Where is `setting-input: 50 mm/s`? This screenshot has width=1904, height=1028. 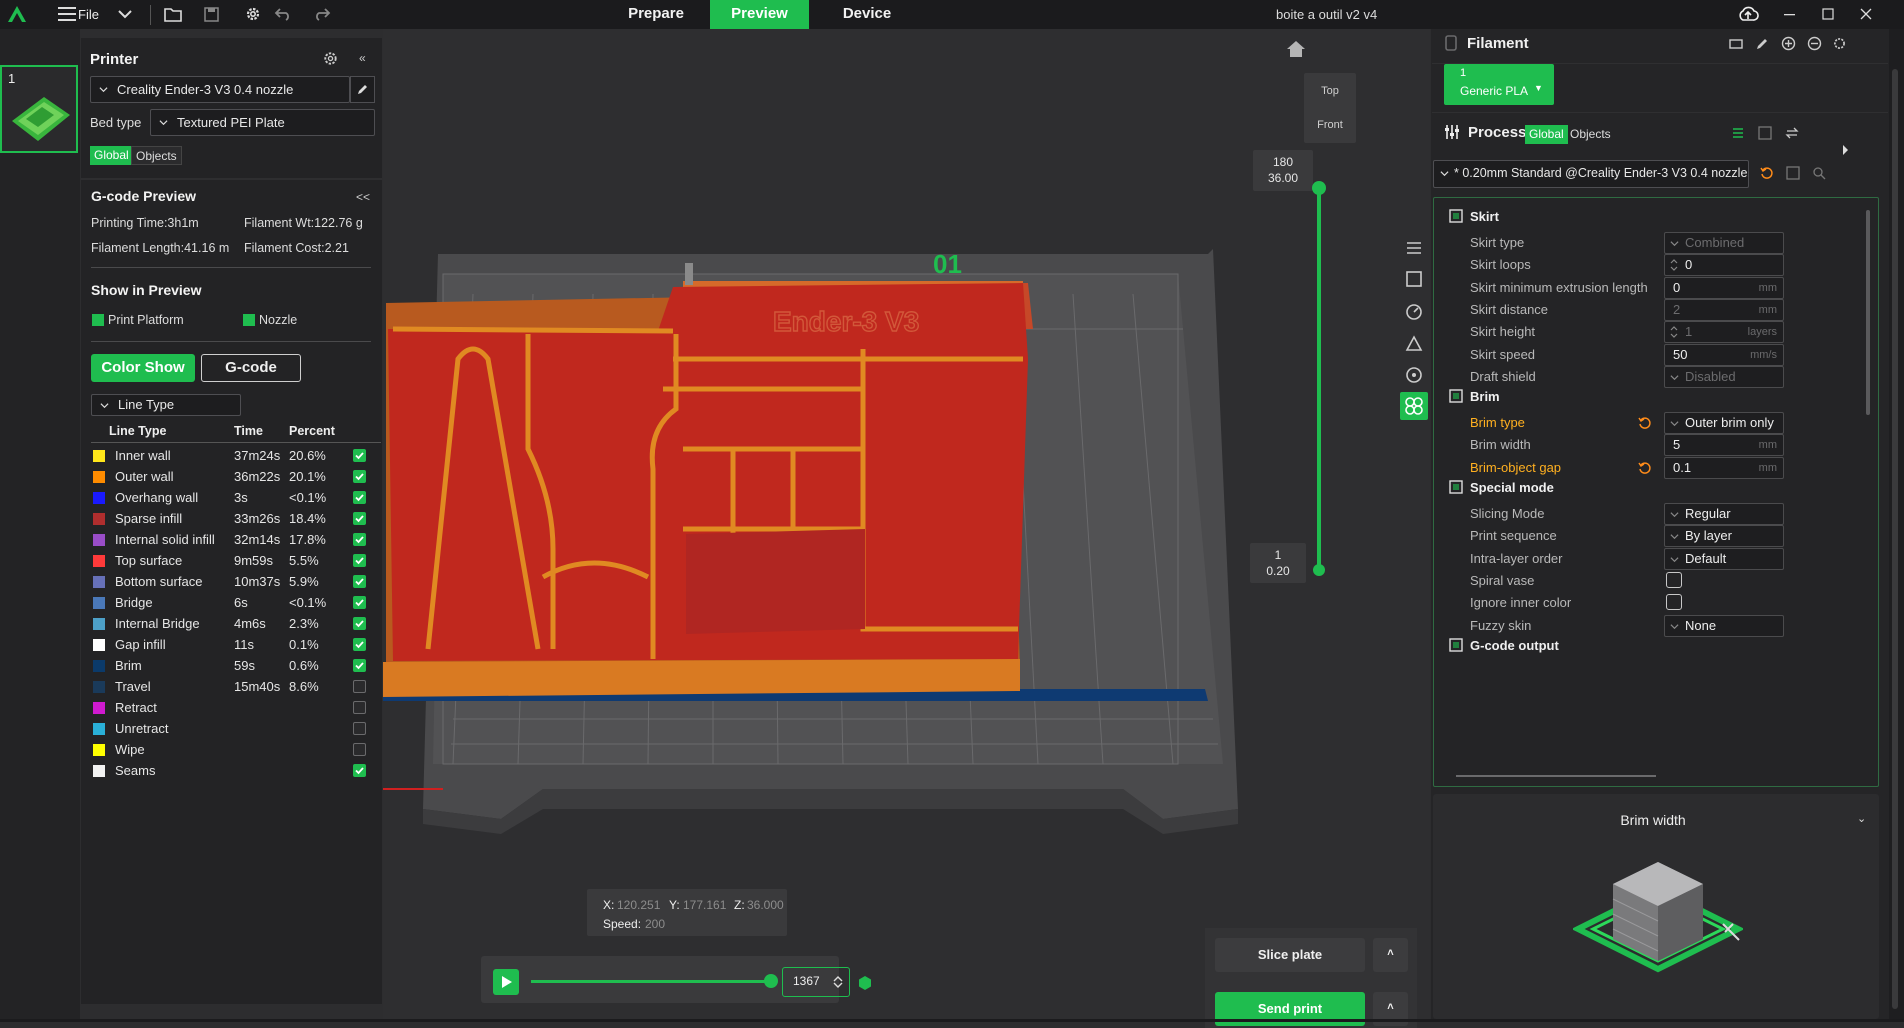
setting-input: 50 mm/s is located at coordinates (1724, 354).